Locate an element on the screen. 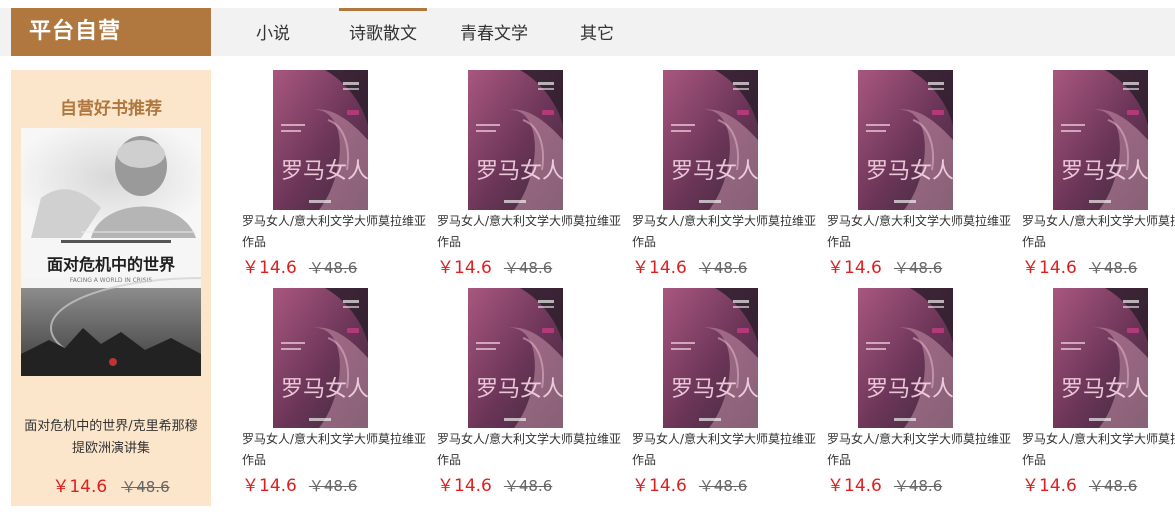  brand-title: 平台自营 is located at coordinates (111, 32).